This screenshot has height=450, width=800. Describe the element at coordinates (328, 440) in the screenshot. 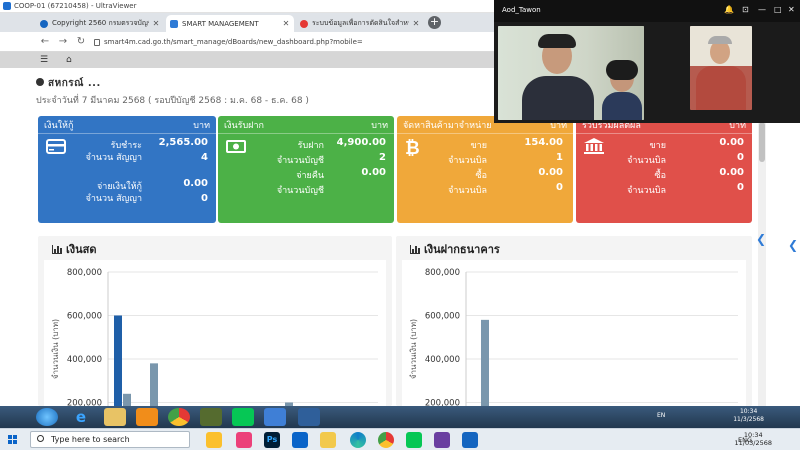

I see `folder-icon` at that location.